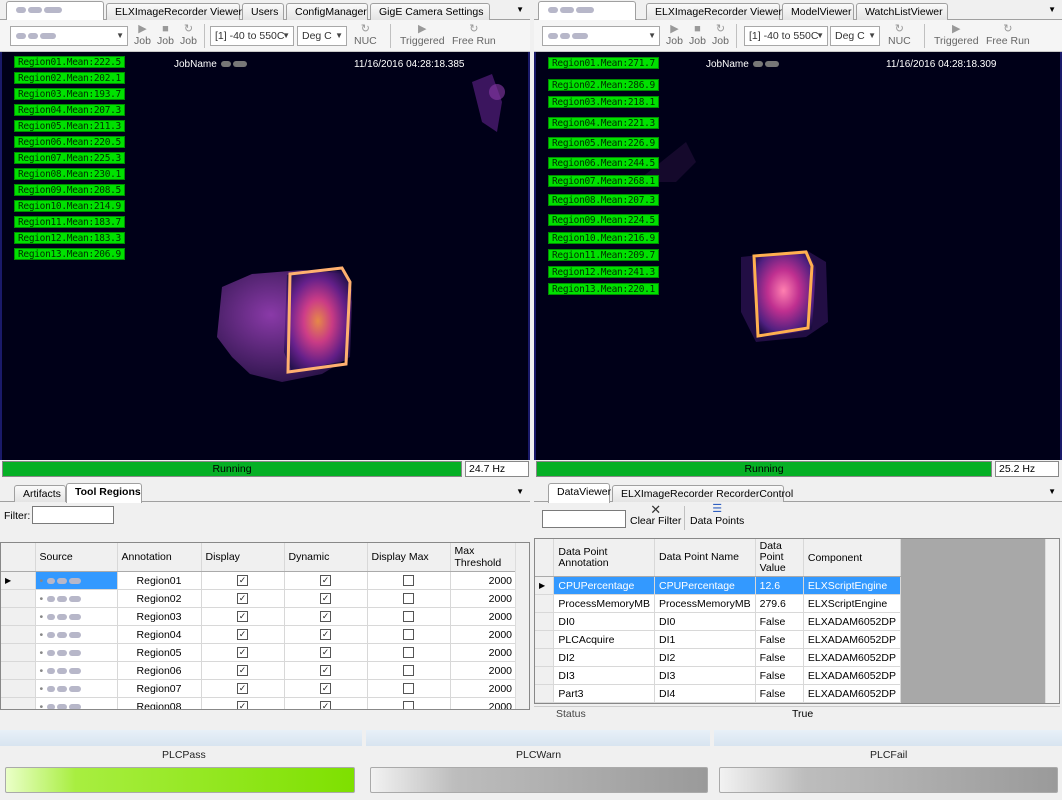  What do you see at coordinates (779, 558) in the screenshot?
I see `column-header: Data Point Value` at bounding box center [779, 558].